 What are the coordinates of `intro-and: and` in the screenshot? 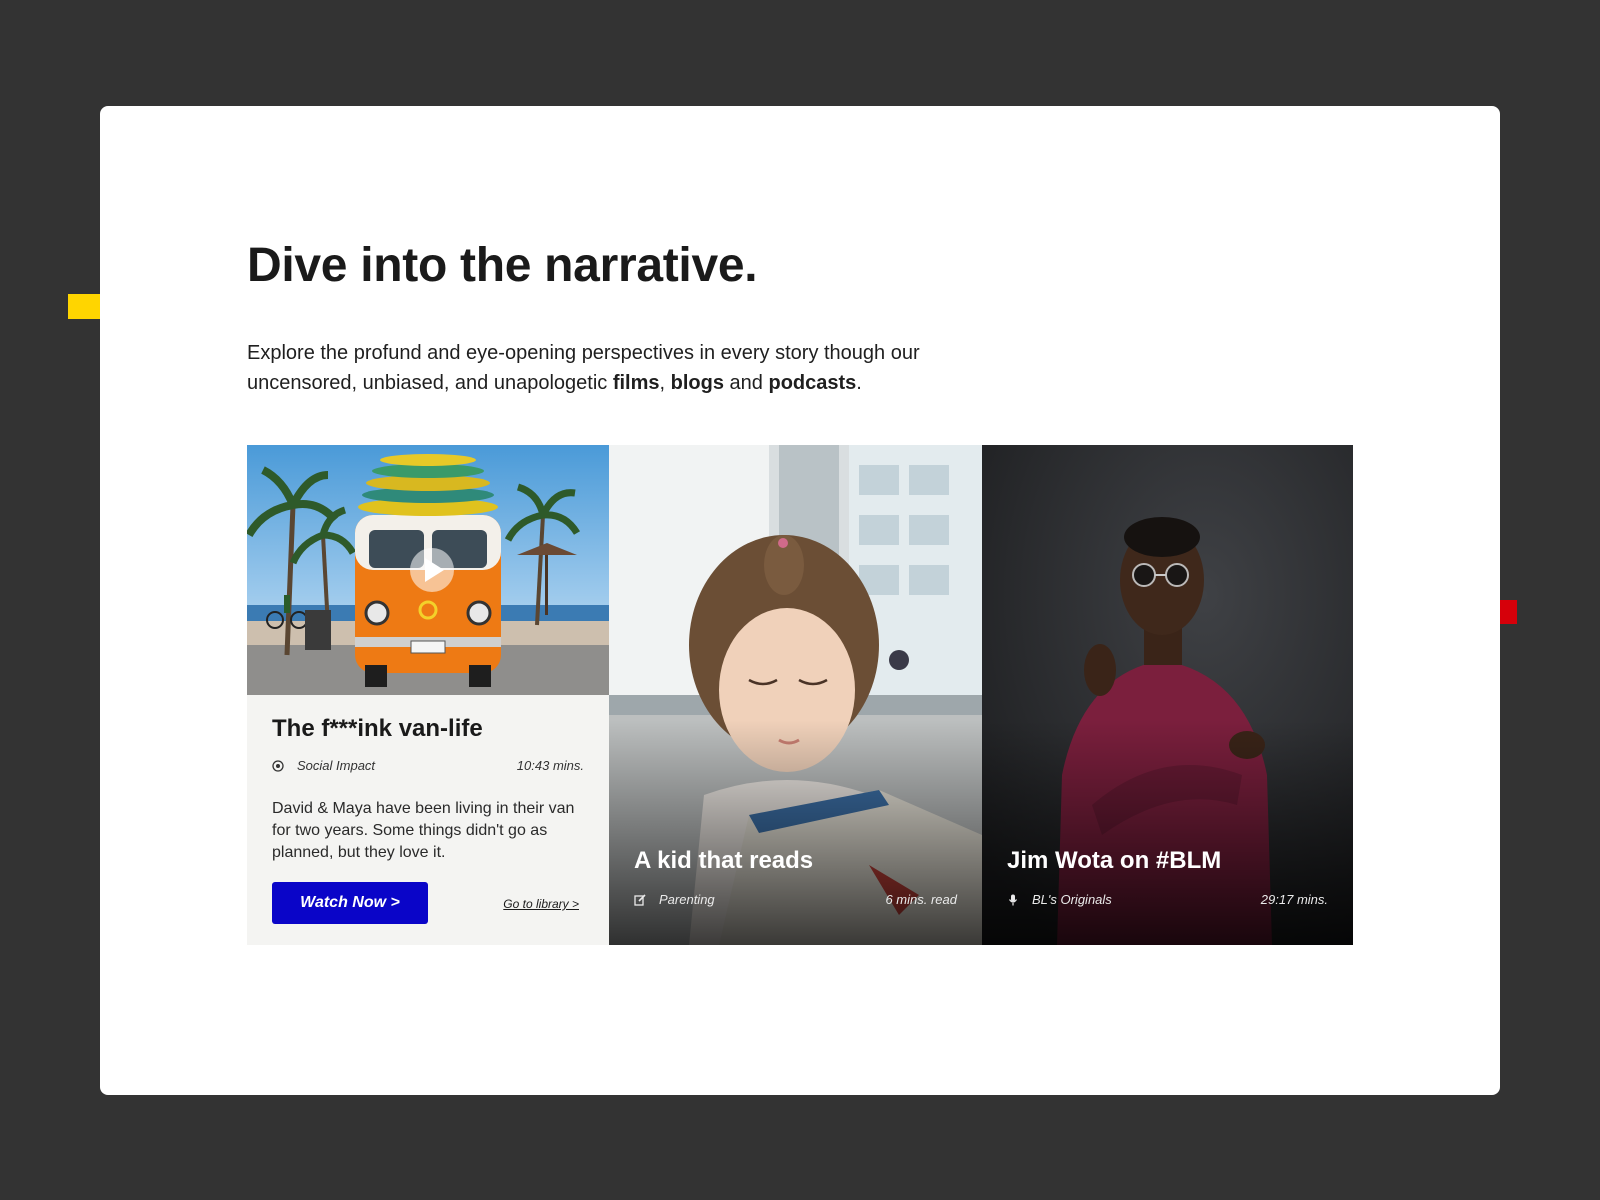 It's located at (746, 383).